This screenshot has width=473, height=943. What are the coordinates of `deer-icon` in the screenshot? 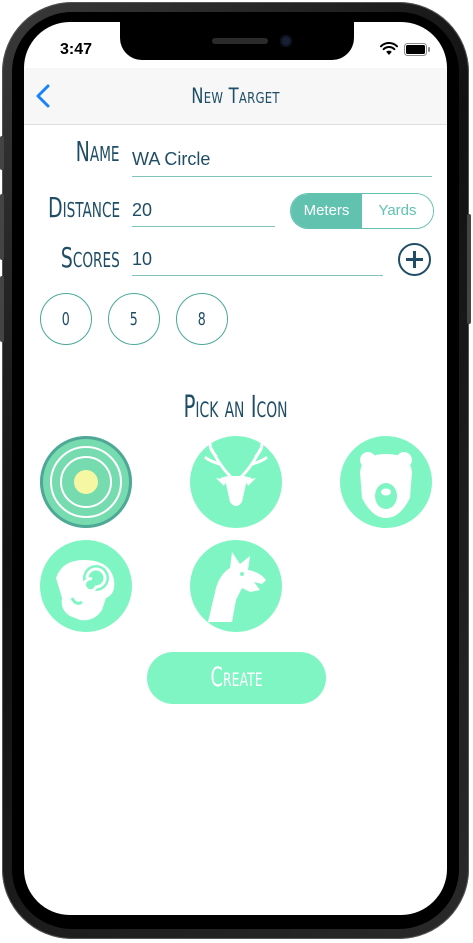 It's located at (236, 474).